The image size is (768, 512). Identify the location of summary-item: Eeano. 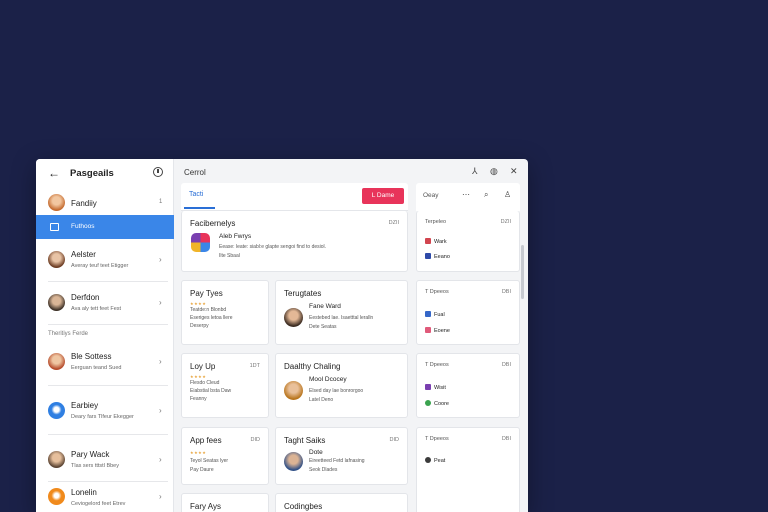
(437, 256).